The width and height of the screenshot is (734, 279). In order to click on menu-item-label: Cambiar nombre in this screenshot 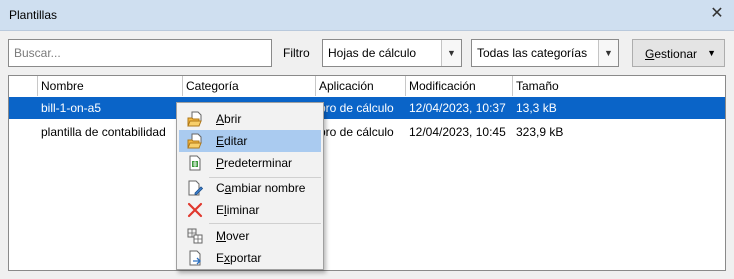, I will do `click(261, 188)`.